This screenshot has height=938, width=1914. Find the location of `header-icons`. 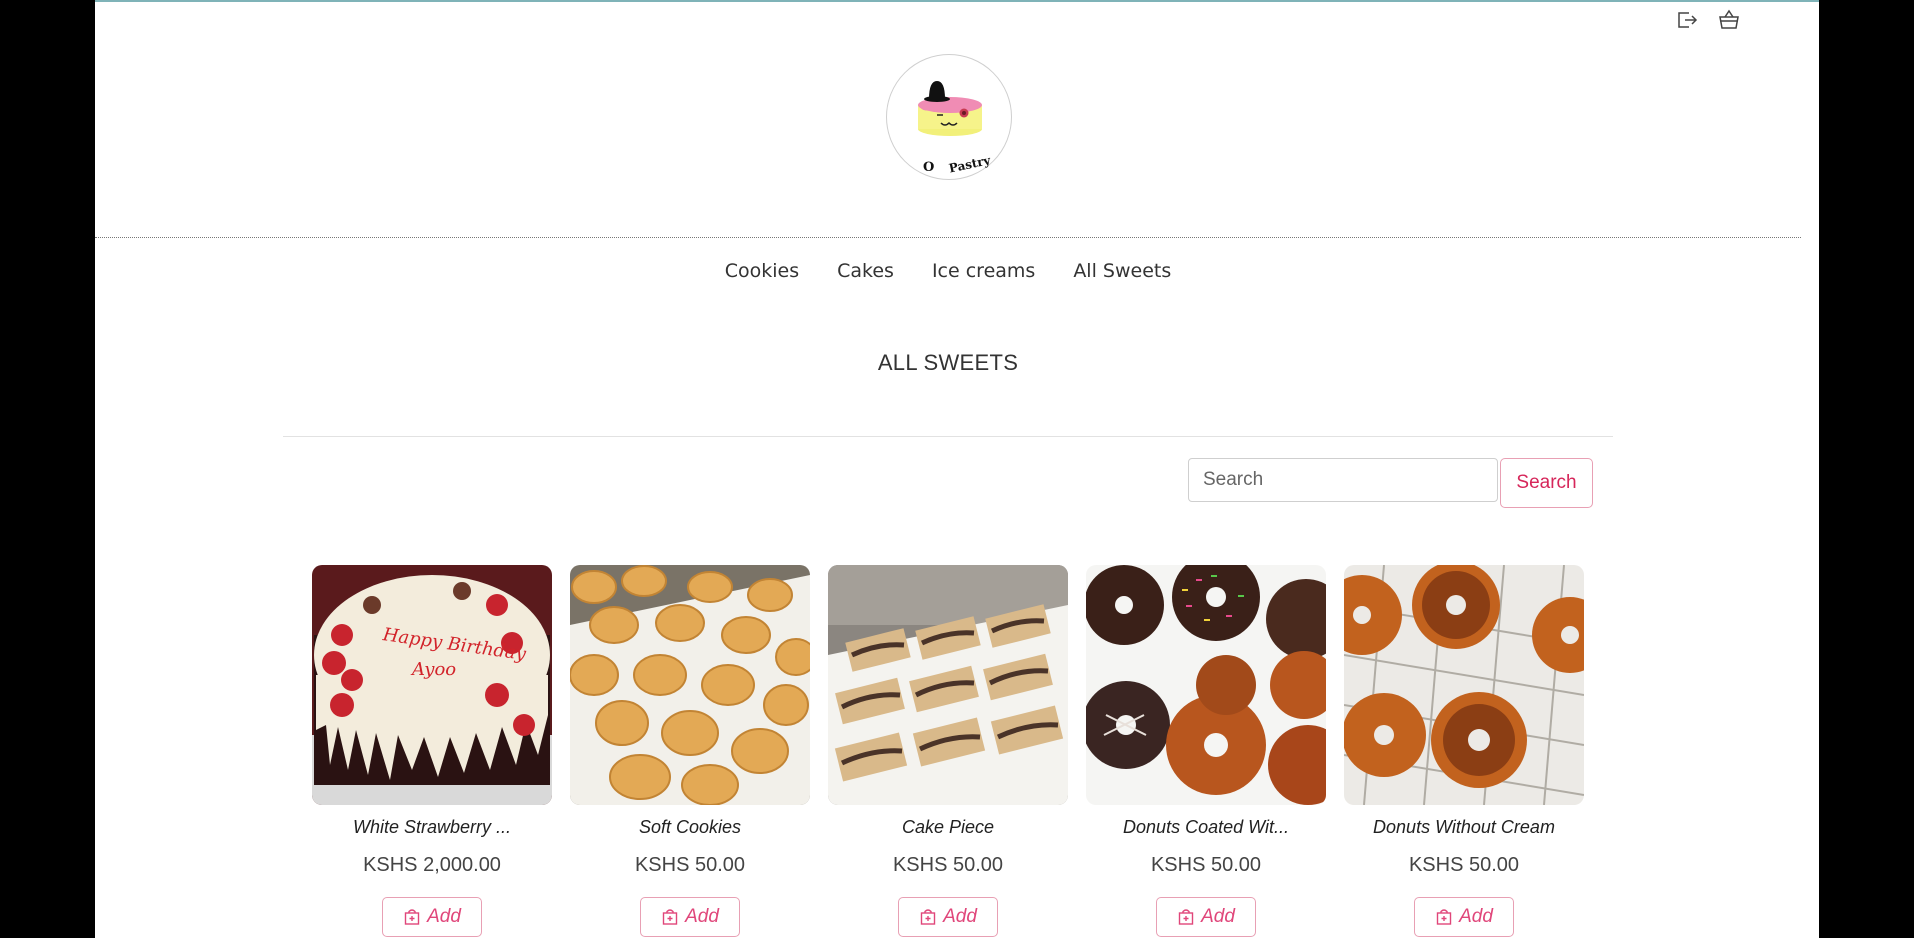

header-icons is located at coordinates (1708, 20).